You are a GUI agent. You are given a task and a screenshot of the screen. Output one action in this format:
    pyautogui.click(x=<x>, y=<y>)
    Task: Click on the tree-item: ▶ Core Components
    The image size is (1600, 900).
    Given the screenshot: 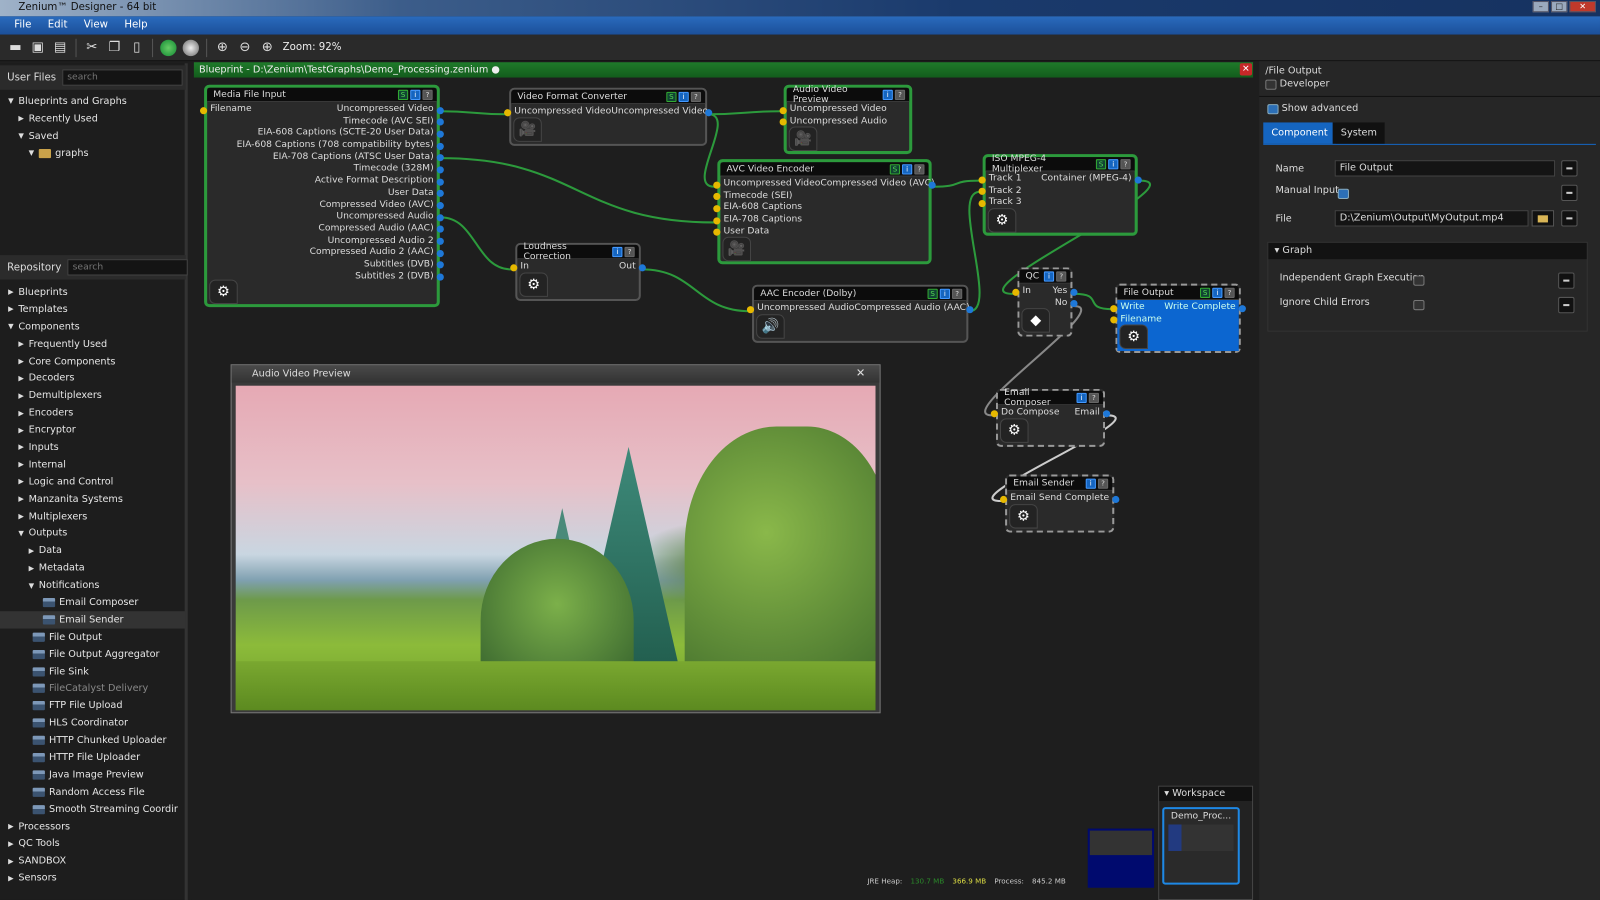 What is the action you would take?
    pyautogui.click(x=93, y=361)
    